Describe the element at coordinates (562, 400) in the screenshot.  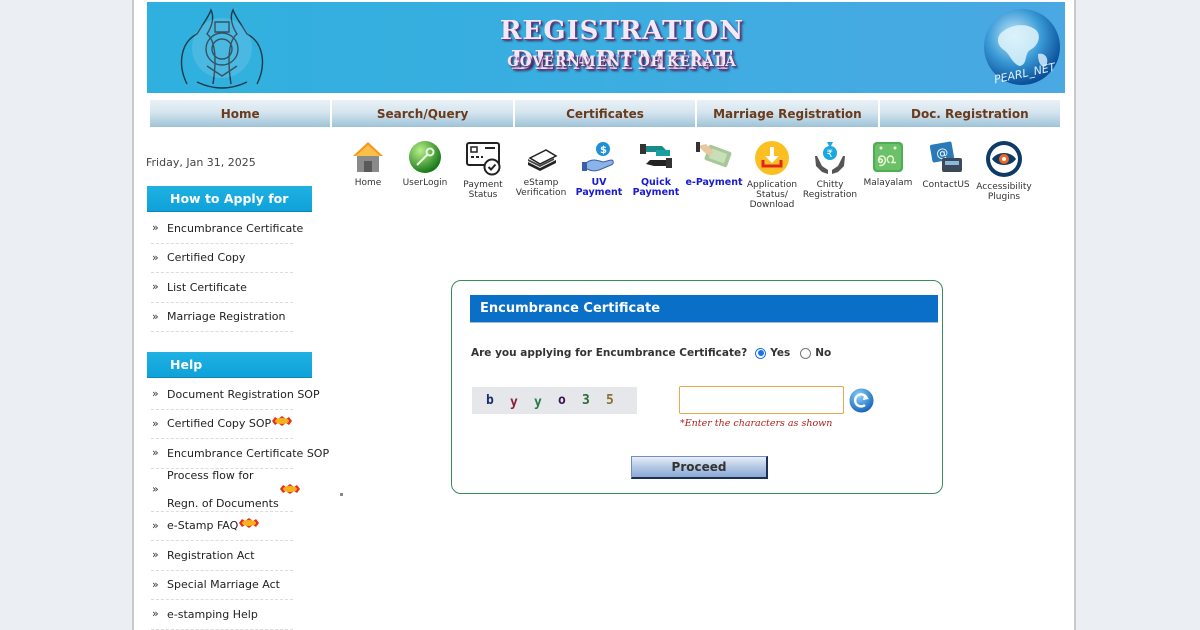
I see `captcha-char: o` at that location.